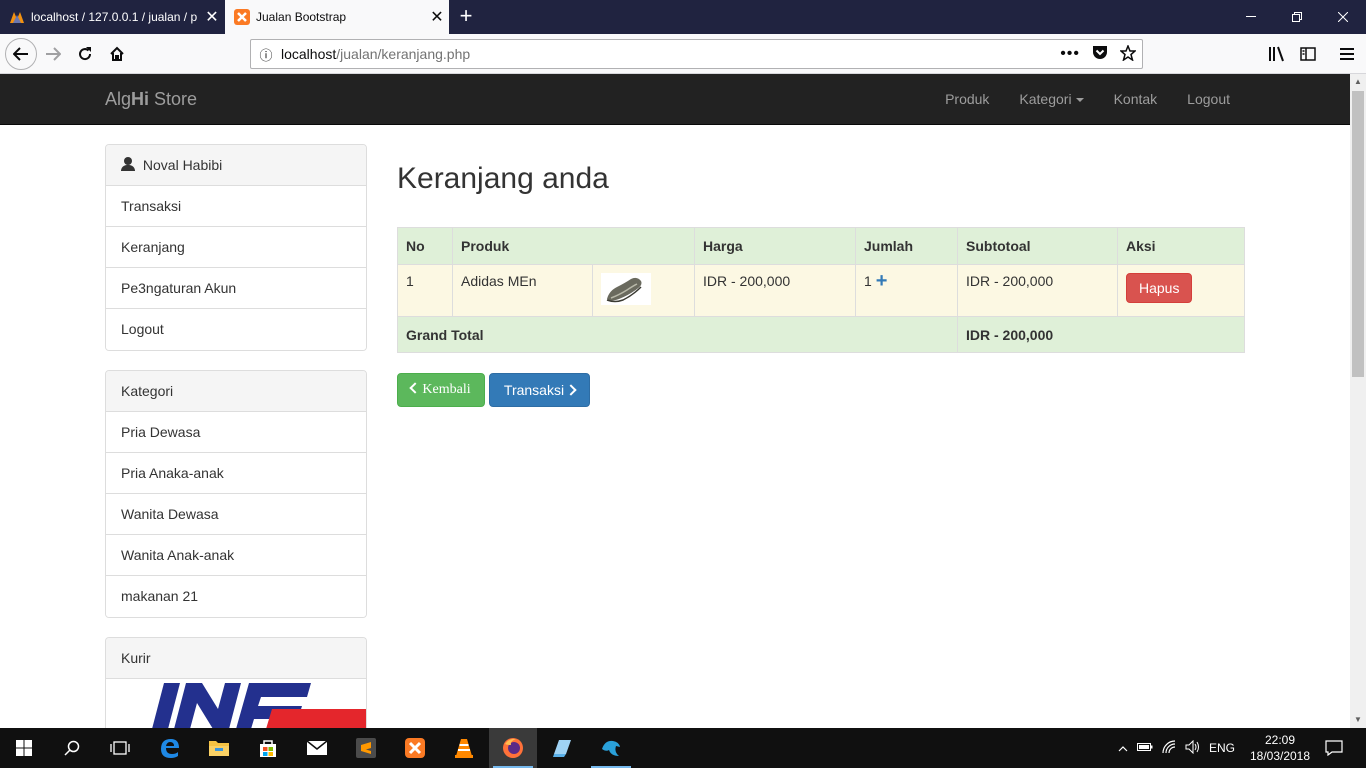 This screenshot has width=1366, height=768. I want to click on kategori-item: Wanita Dewasa, so click(236, 514).